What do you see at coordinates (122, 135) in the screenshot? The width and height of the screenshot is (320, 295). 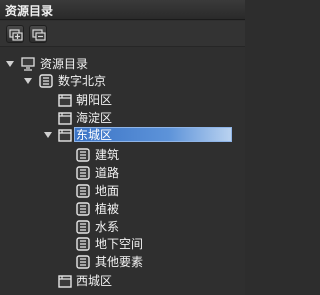 I see `tree-node-district-selected: 东城区` at bounding box center [122, 135].